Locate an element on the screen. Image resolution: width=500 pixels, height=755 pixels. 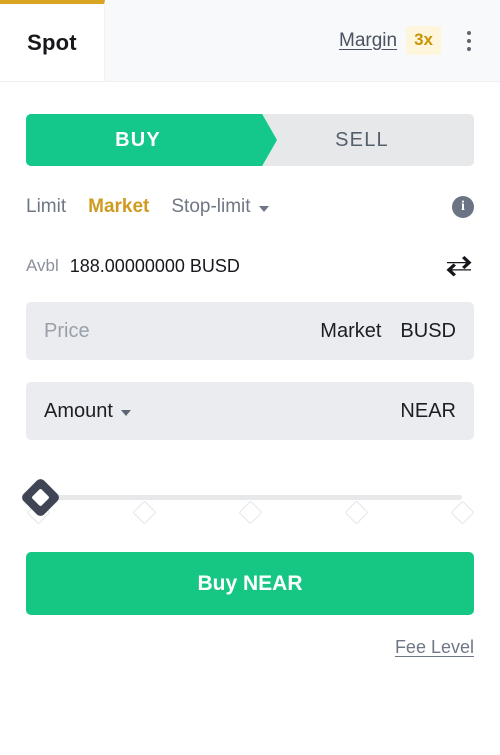
price-field-left: Price is located at coordinates (67, 331).